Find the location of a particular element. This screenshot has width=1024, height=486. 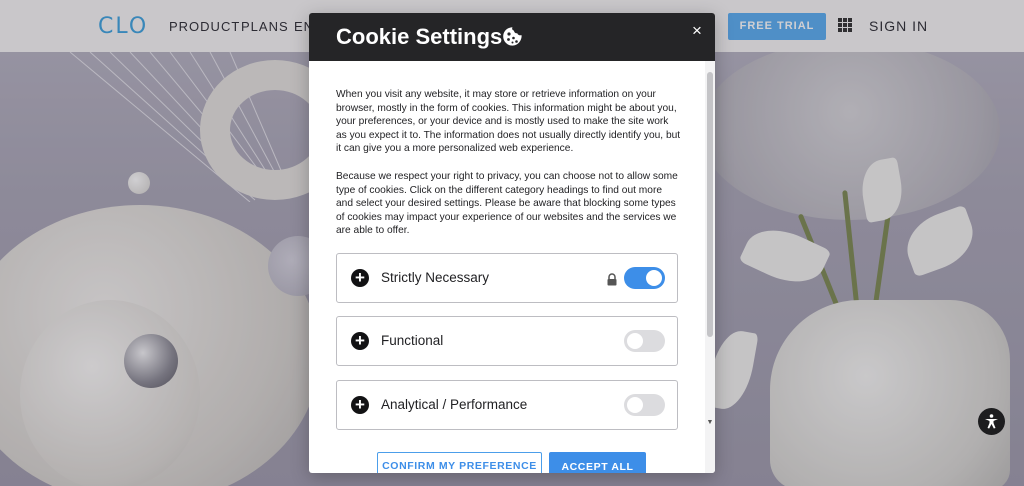

analytical-performance-toggle is located at coordinates (644, 405).